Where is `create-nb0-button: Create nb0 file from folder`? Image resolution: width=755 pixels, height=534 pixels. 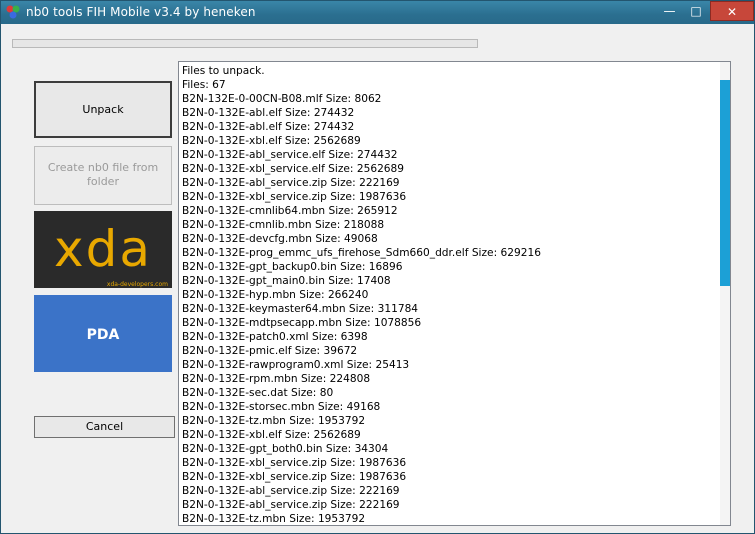 create-nb0-button: Create nb0 file from folder is located at coordinates (103, 175).